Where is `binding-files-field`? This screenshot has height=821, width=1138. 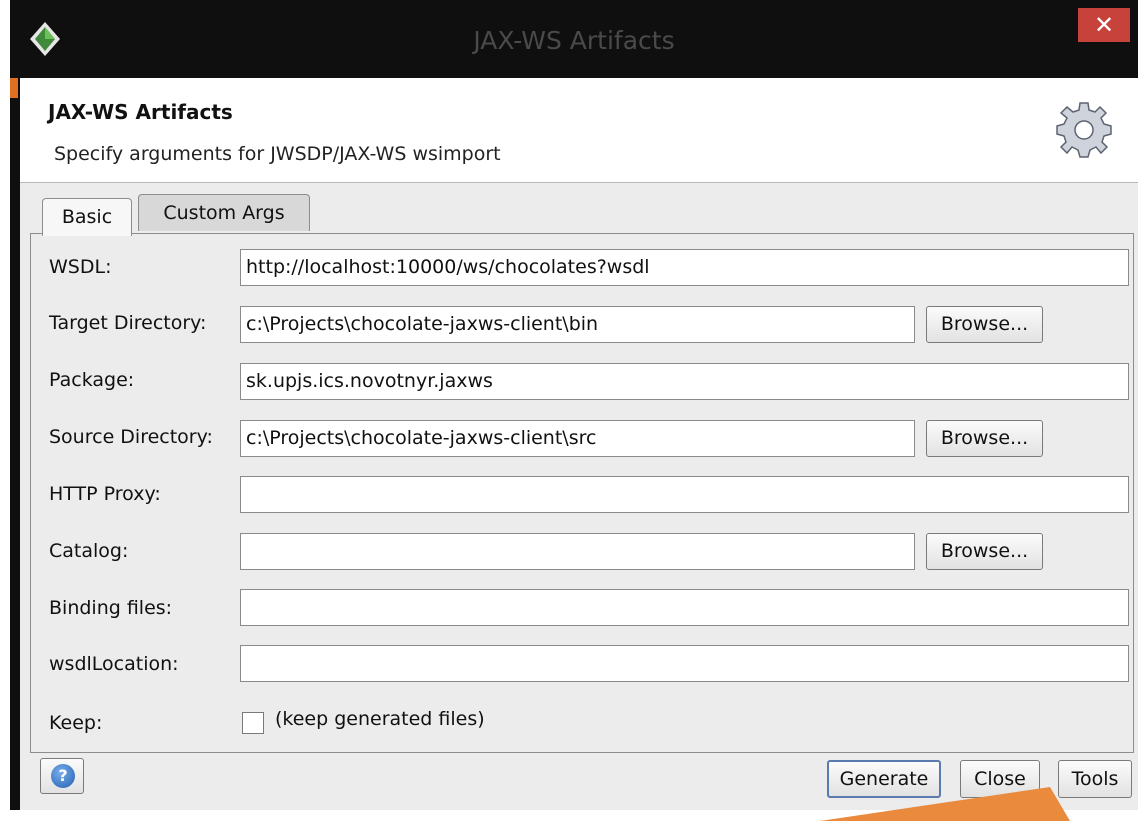 binding-files-field is located at coordinates (684, 607).